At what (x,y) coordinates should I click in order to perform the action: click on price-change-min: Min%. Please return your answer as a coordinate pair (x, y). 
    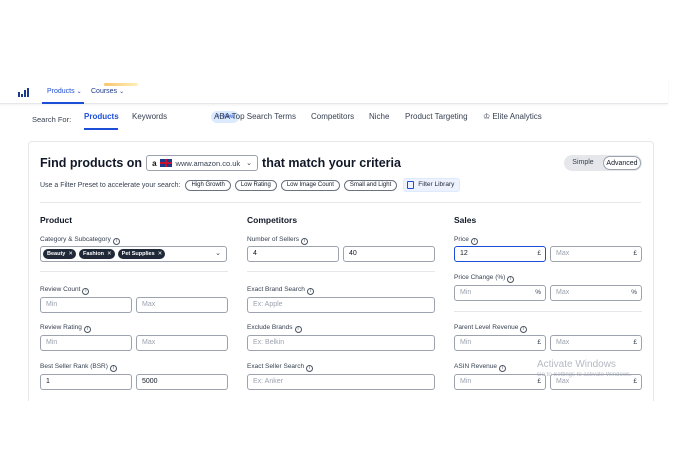
    Looking at the image, I should click on (500, 293).